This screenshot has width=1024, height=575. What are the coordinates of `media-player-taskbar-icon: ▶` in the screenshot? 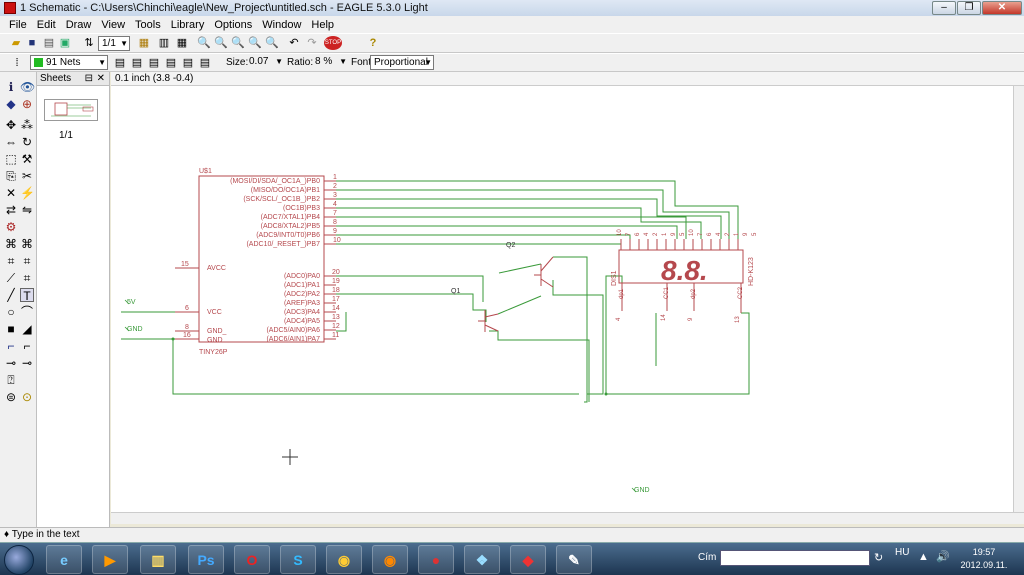 It's located at (110, 559).